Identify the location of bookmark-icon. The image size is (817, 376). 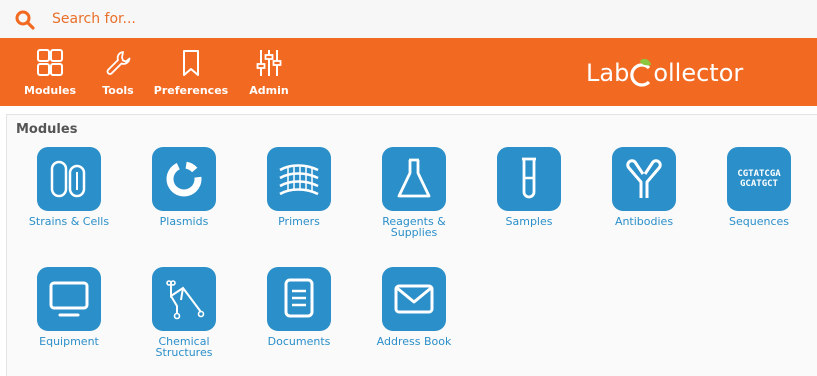
(191, 63).